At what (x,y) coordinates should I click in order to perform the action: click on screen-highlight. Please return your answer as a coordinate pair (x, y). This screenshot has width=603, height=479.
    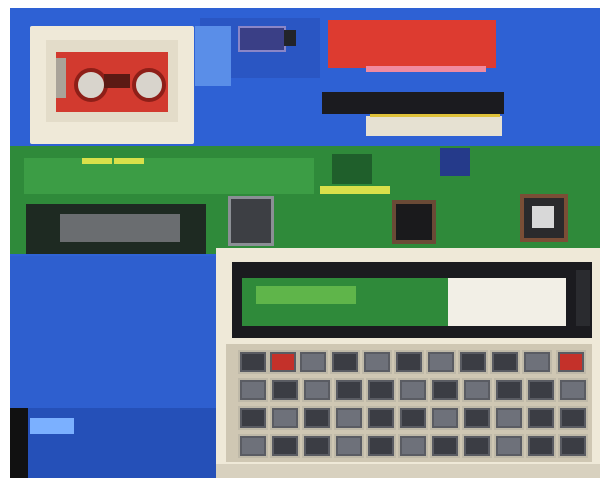
    Looking at the image, I should click on (306, 295).